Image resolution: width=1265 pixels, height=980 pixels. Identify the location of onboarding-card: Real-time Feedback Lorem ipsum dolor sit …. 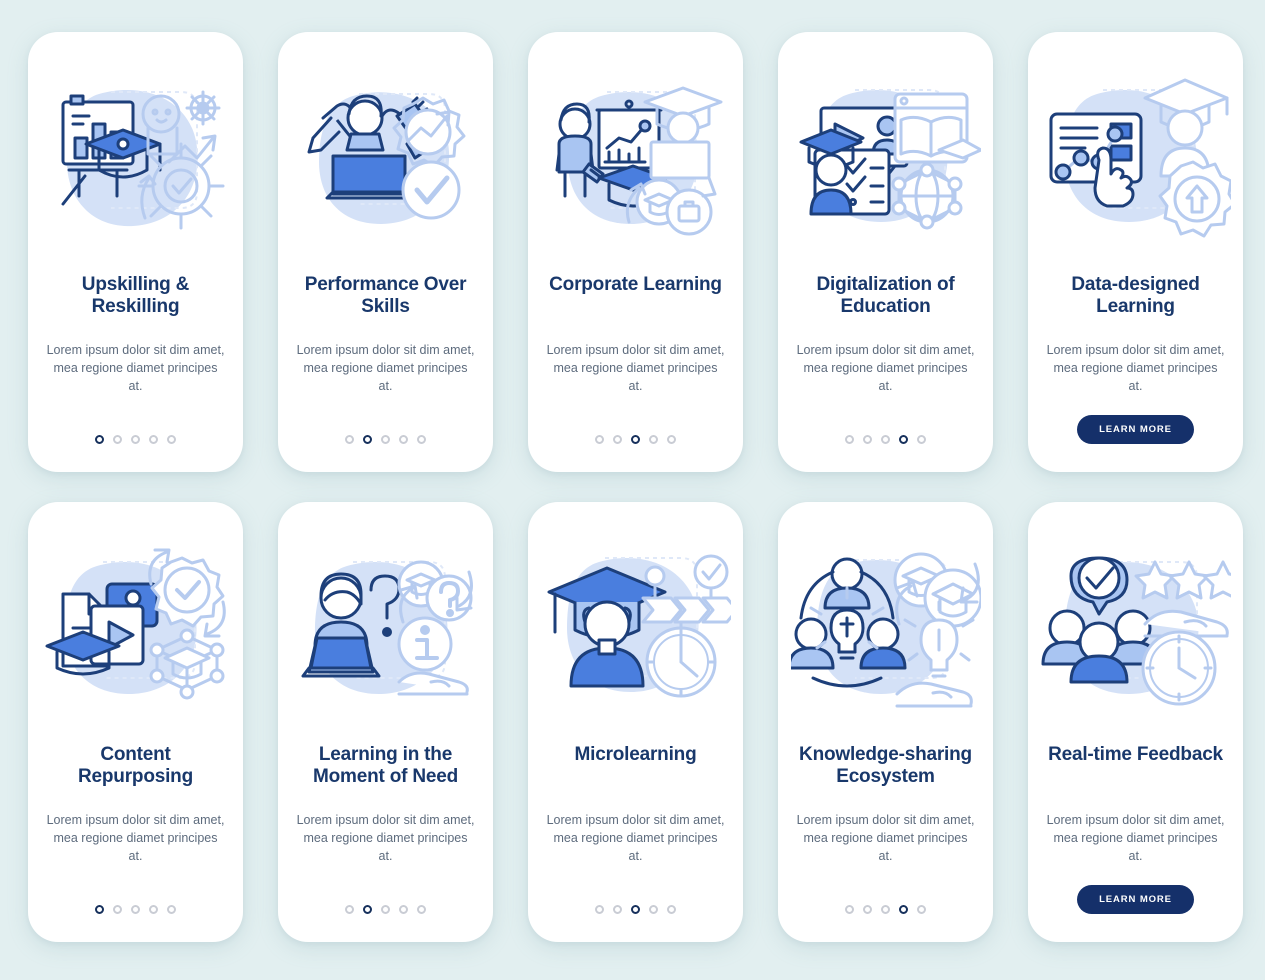
(1135, 722).